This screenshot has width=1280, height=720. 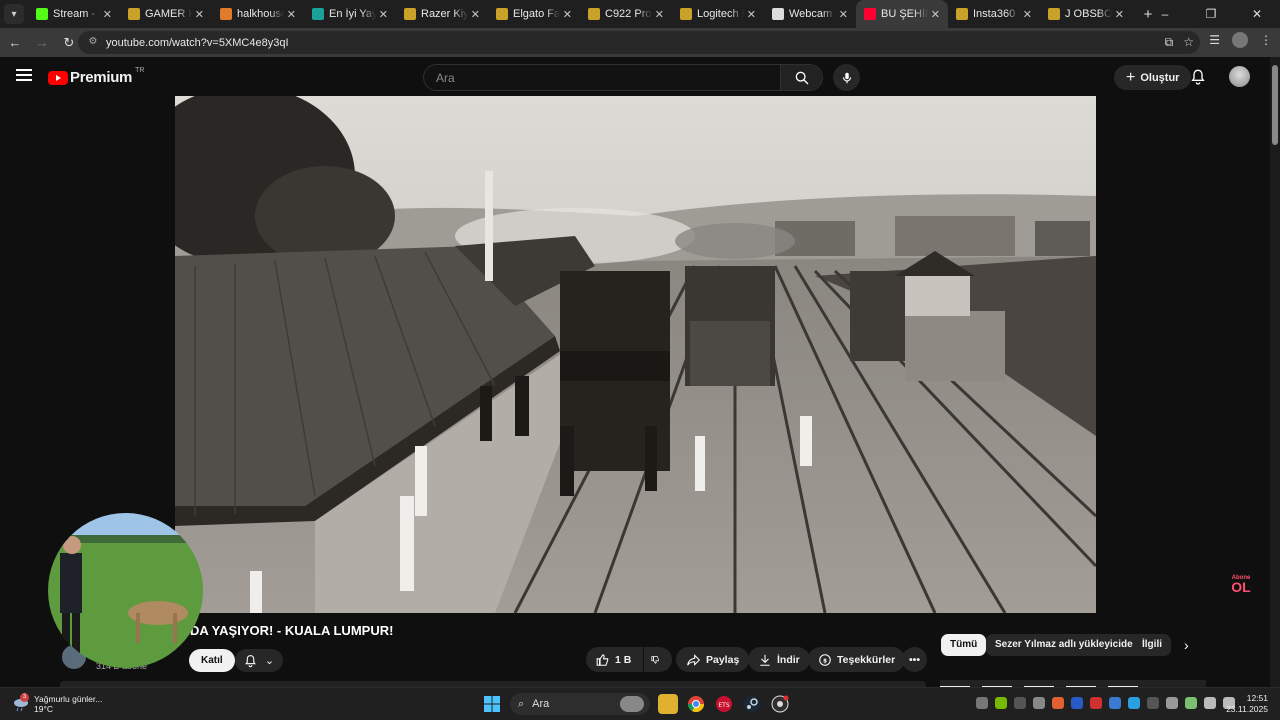 I want to click on youtube-premium-logo: Premium TR, so click(x=96, y=76).